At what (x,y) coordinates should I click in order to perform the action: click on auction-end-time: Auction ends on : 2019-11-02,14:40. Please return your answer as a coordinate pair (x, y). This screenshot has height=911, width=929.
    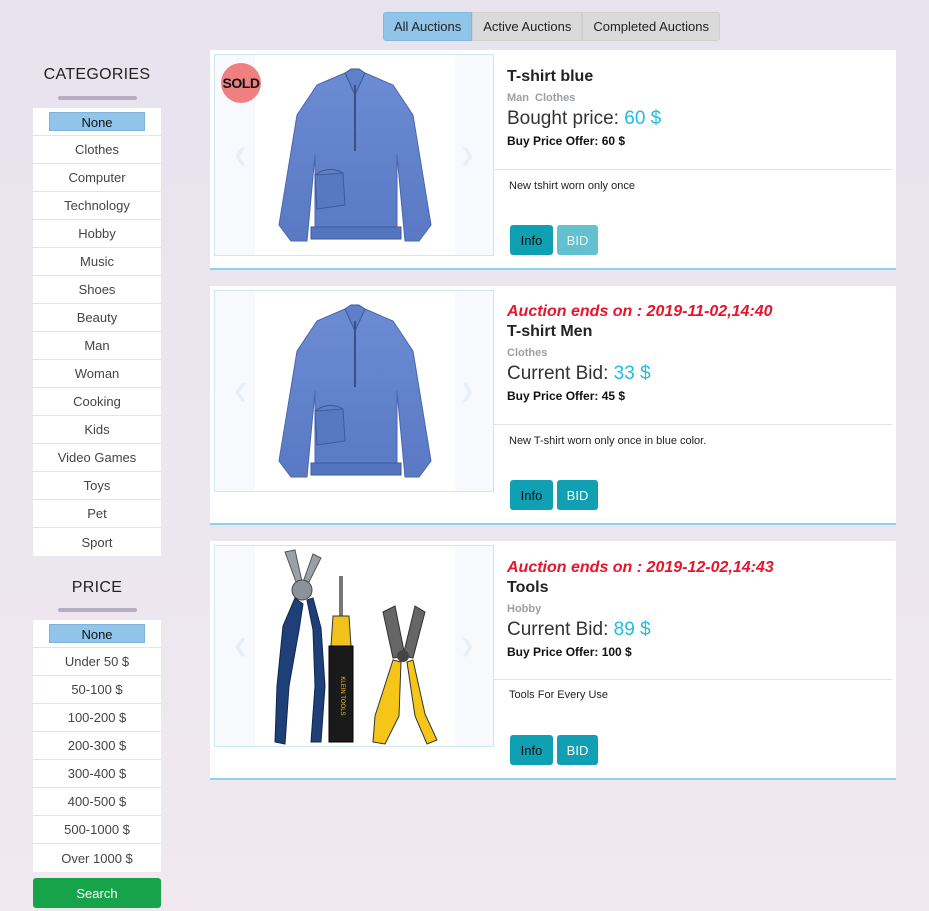
    Looking at the image, I should click on (640, 311).